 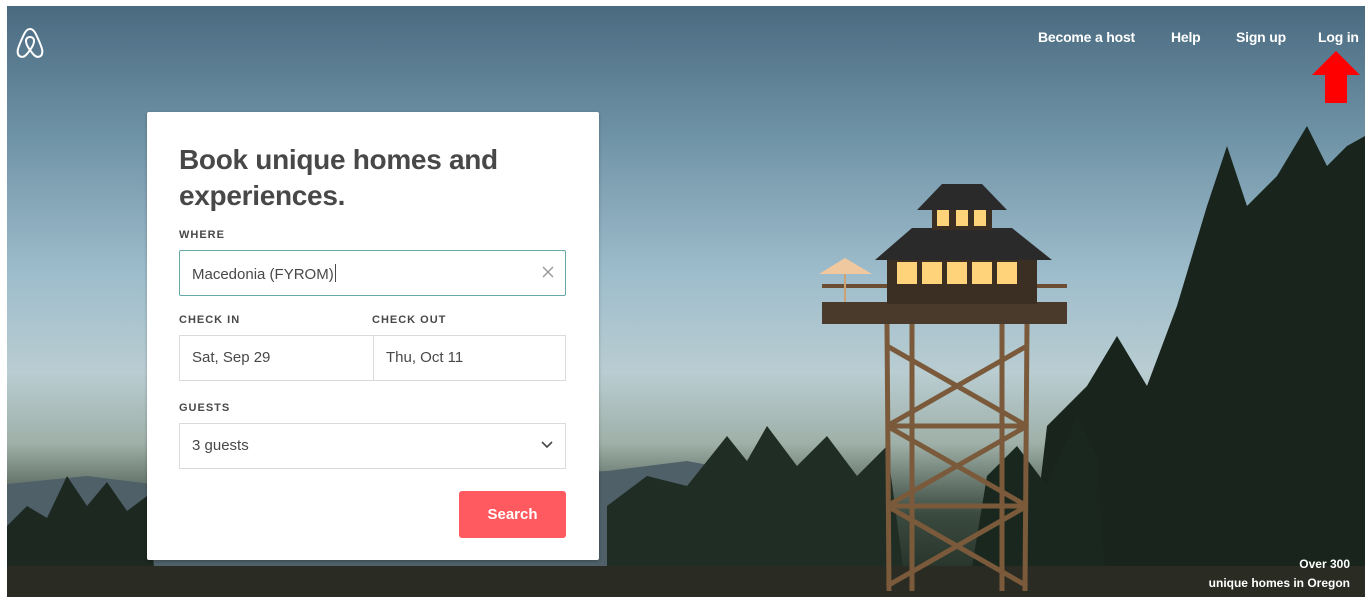 I want to click on check-out-label: CHECK OUT, so click(x=409, y=320).